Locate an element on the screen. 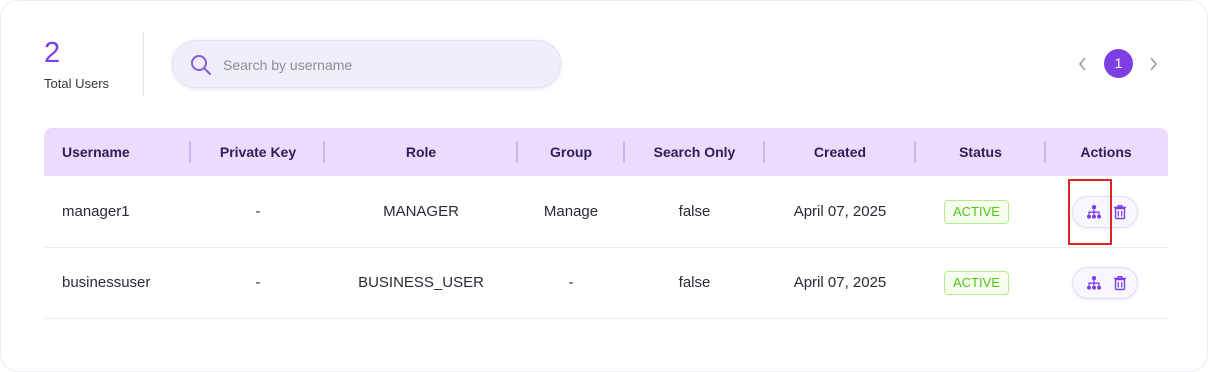 The width and height of the screenshot is (1210, 372). stat-divider is located at coordinates (143, 64).